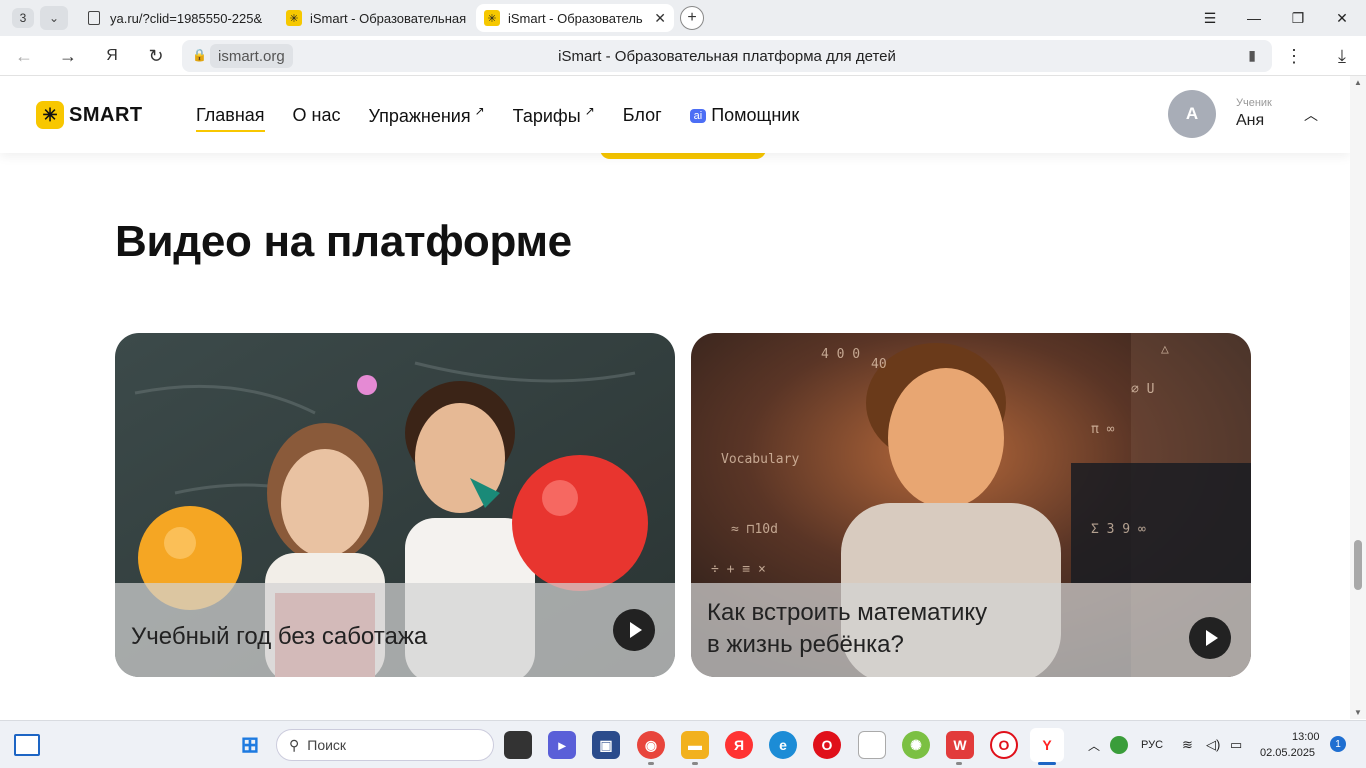 This screenshot has height=768, width=1366. I want to click on ai-badge-icon: ai, so click(698, 116).